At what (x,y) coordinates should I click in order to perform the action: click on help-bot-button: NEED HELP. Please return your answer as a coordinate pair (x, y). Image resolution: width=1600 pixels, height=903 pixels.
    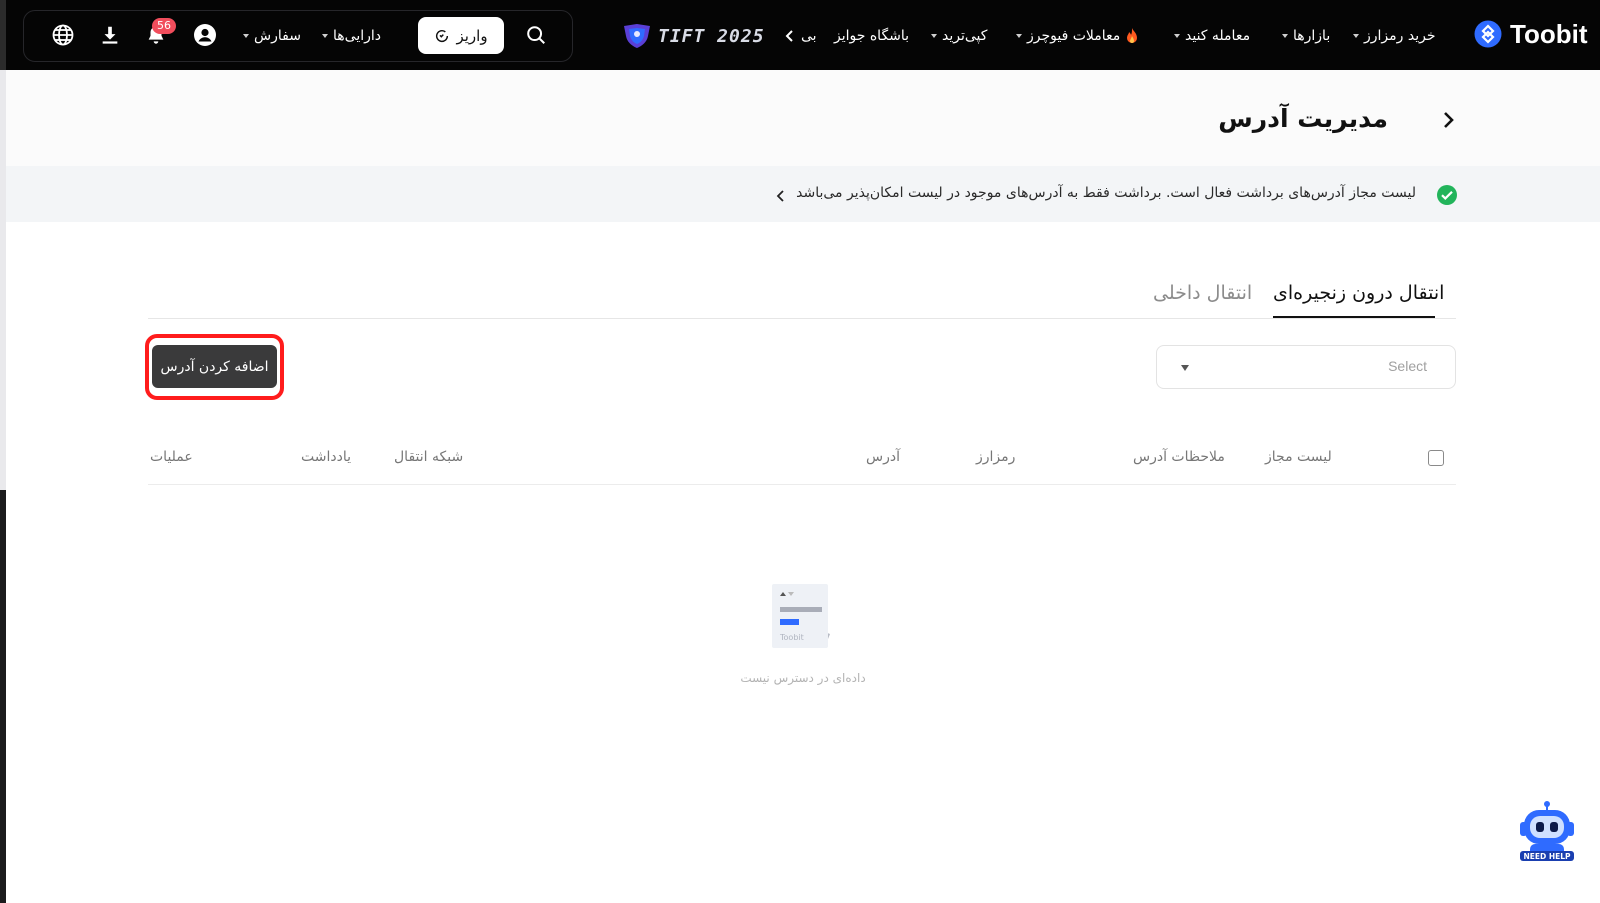
    Looking at the image, I should click on (1547, 832).